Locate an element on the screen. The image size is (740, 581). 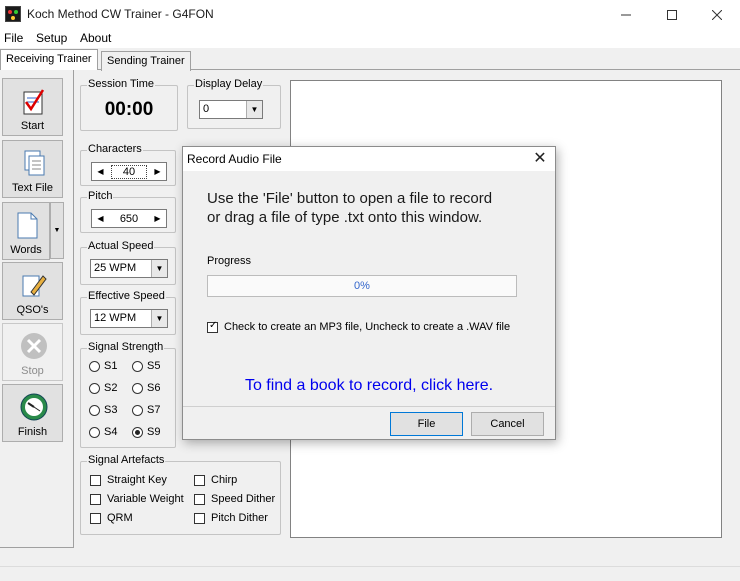
finish-button: Finish is located at coordinates (32, 413).